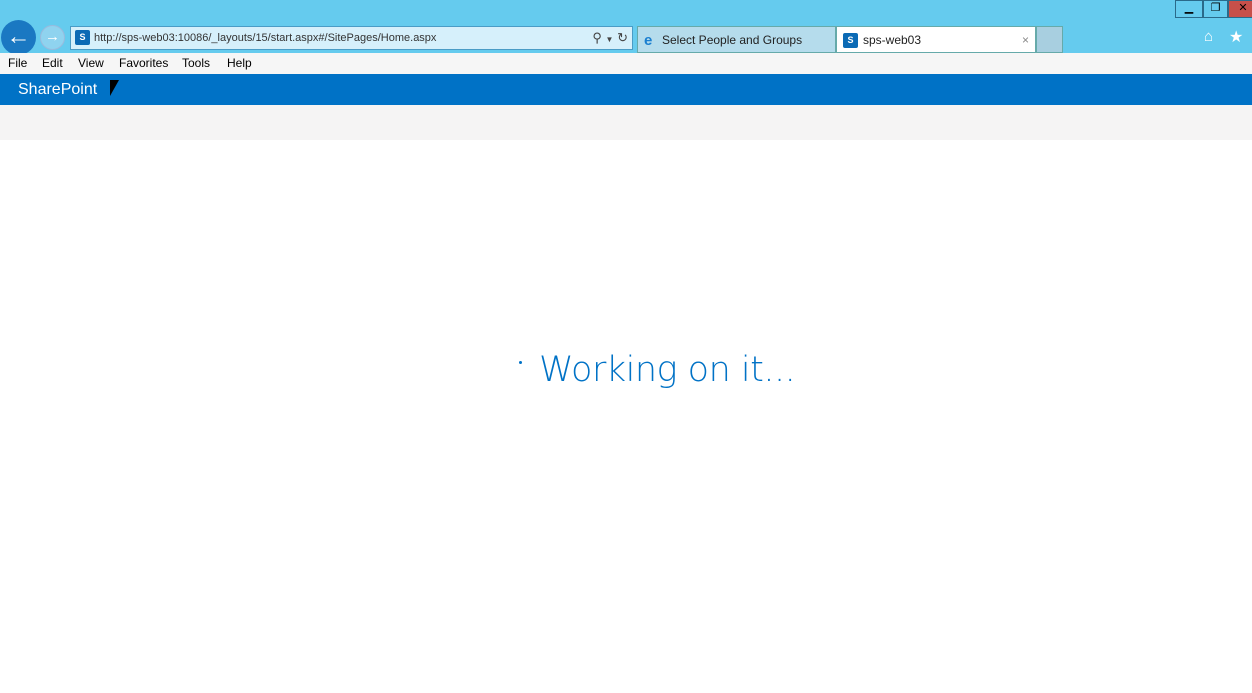  What do you see at coordinates (1049, 39) in the screenshot?
I see `new-tab-button` at bounding box center [1049, 39].